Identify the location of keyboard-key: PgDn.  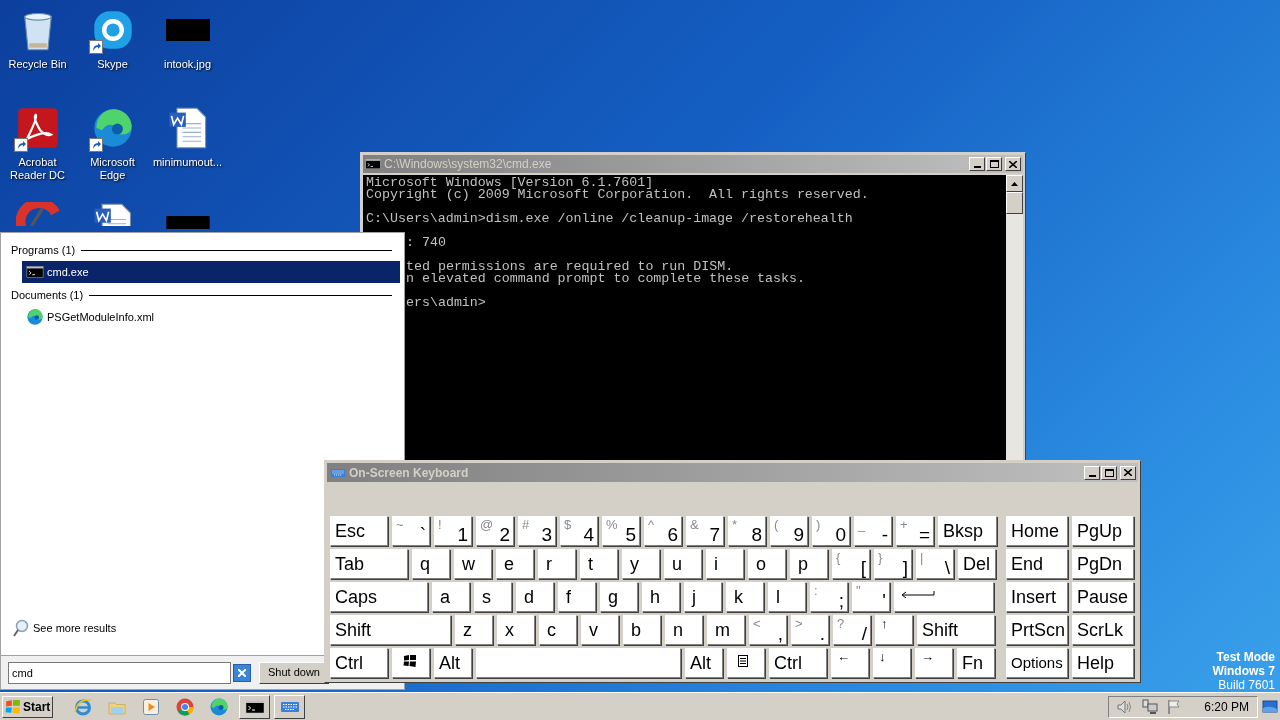
(1103, 564).